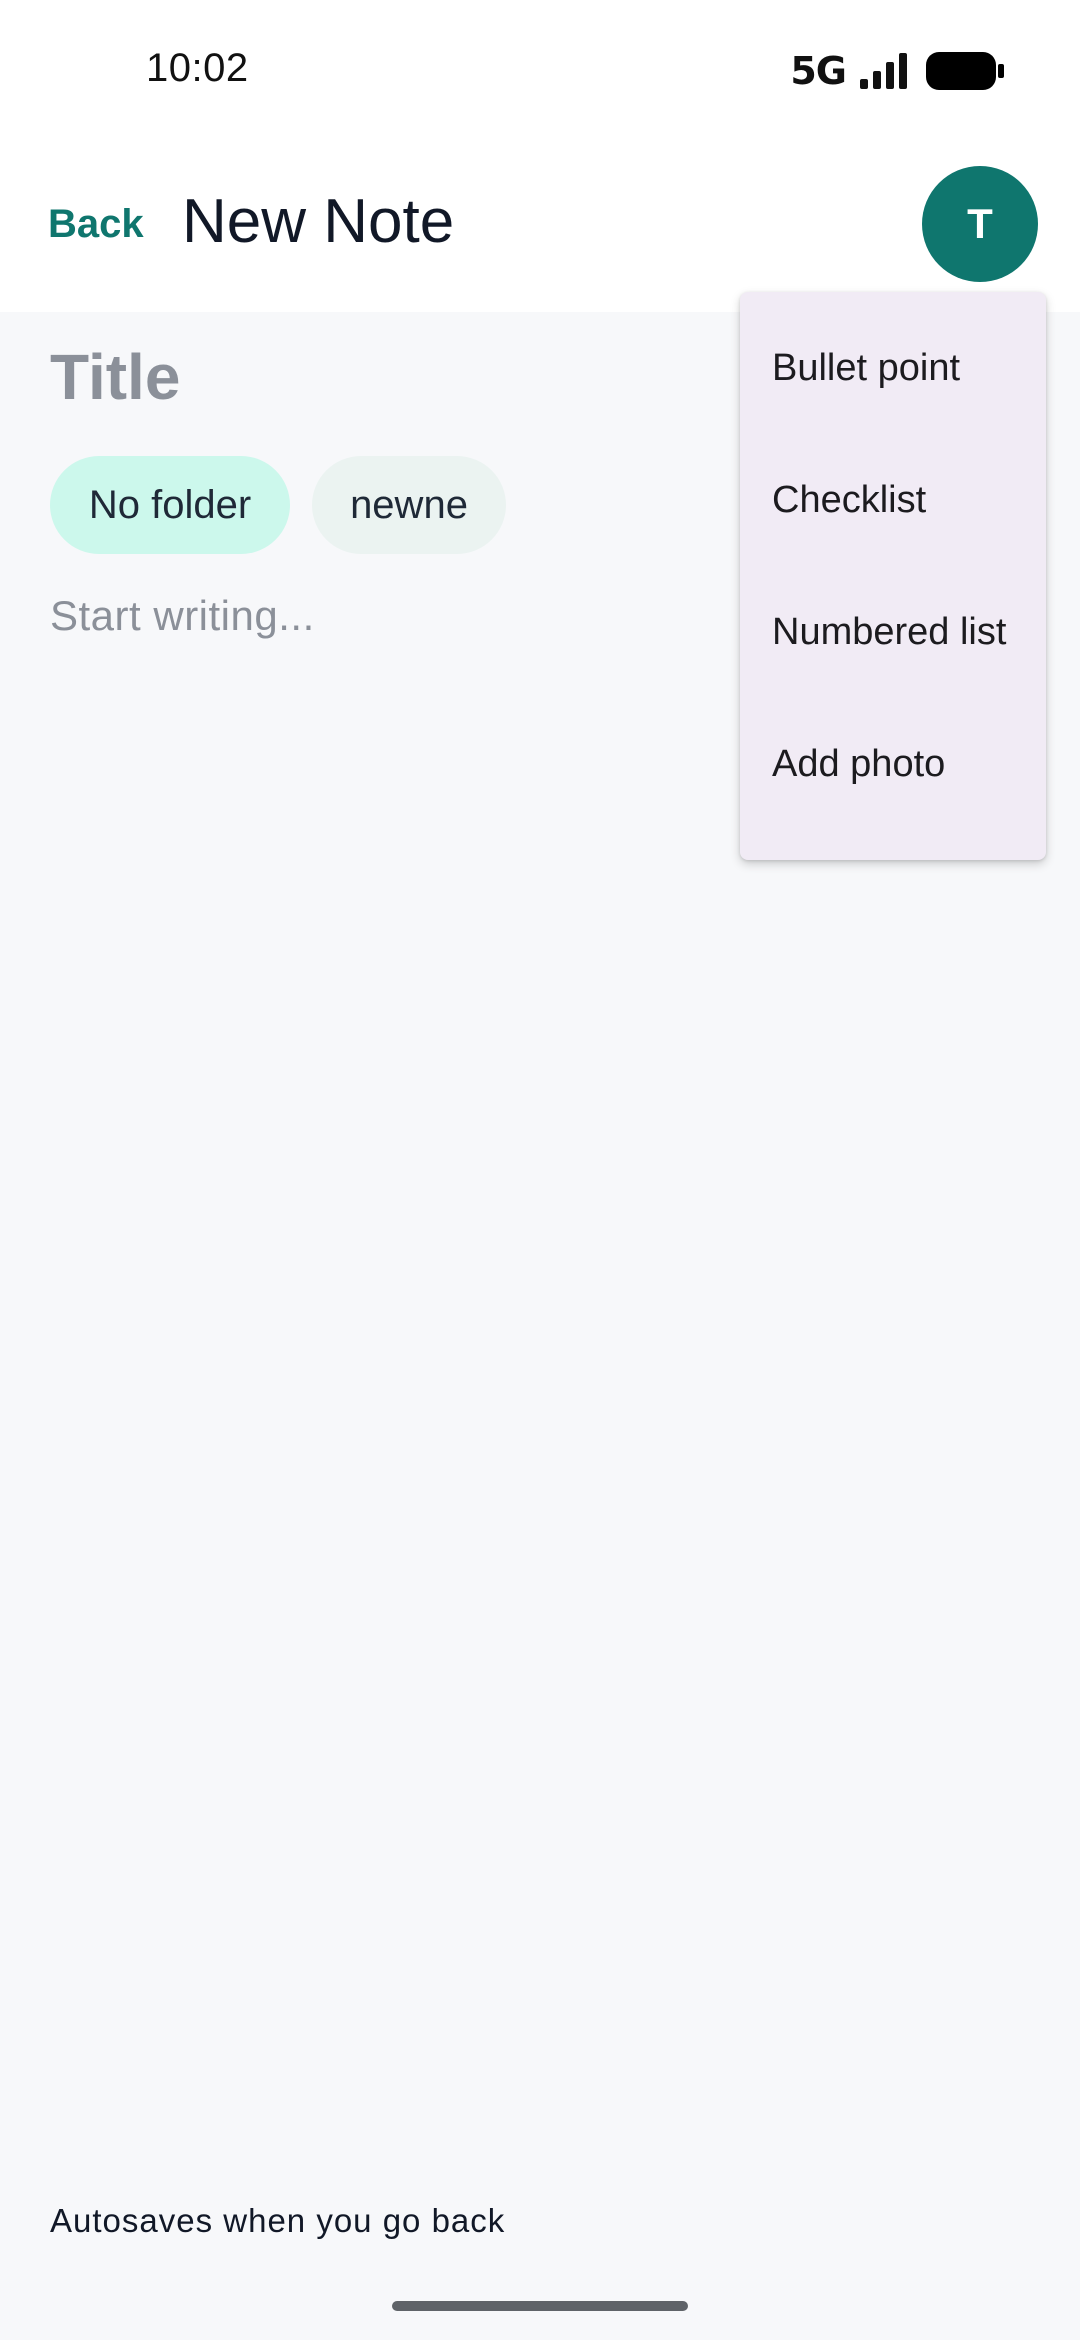 Image resolution: width=1080 pixels, height=2340 pixels. What do you see at coordinates (965, 71) in the screenshot?
I see `battery-full-icon` at bounding box center [965, 71].